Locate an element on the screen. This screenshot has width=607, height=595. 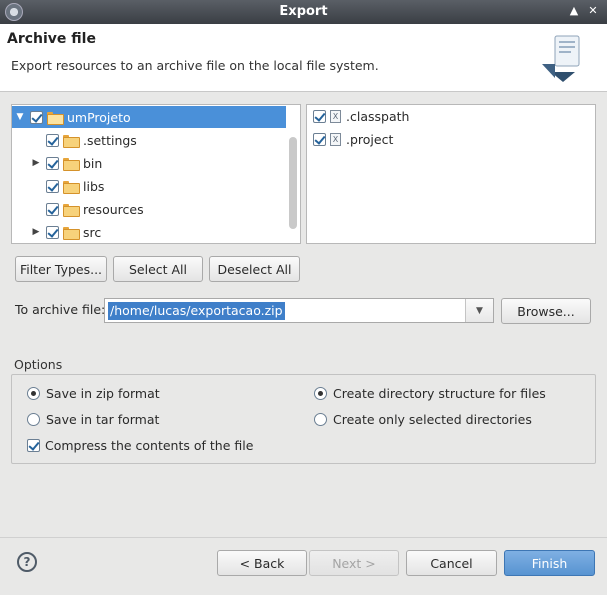
zip-format-radio: Save in zip format is located at coordinates (93, 393).